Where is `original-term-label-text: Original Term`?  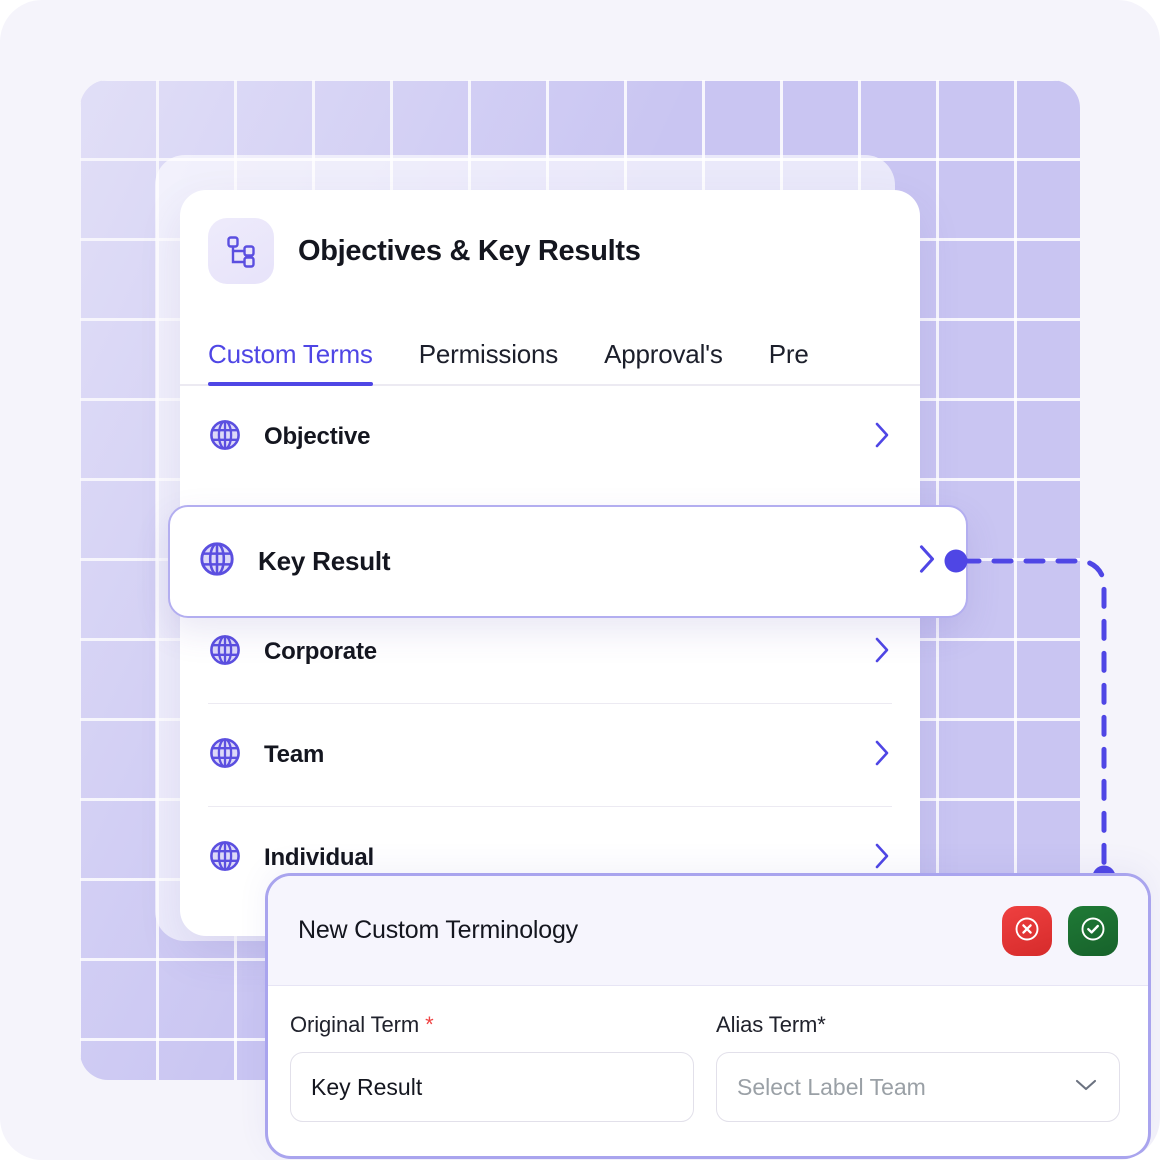 original-term-label-text: Original Term is located at coordinates (355, 1024).